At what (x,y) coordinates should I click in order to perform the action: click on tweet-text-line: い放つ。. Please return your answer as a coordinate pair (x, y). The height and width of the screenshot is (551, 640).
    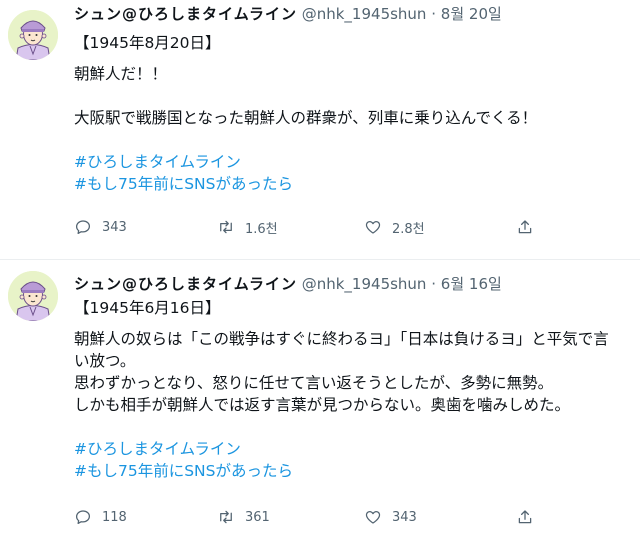
    Looking at the image, I should click on (105, 361).